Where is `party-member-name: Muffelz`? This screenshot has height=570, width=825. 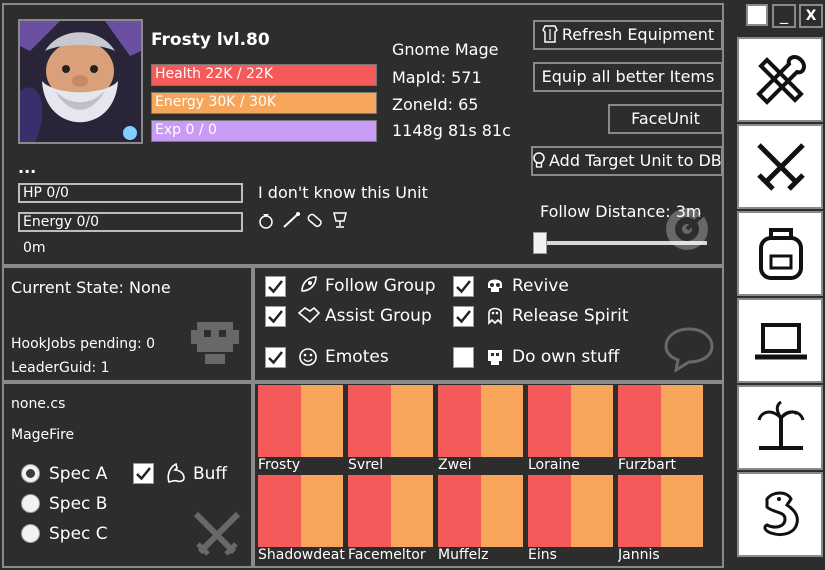 party-member-name: Muffelz is located at coordinates (463, 555).